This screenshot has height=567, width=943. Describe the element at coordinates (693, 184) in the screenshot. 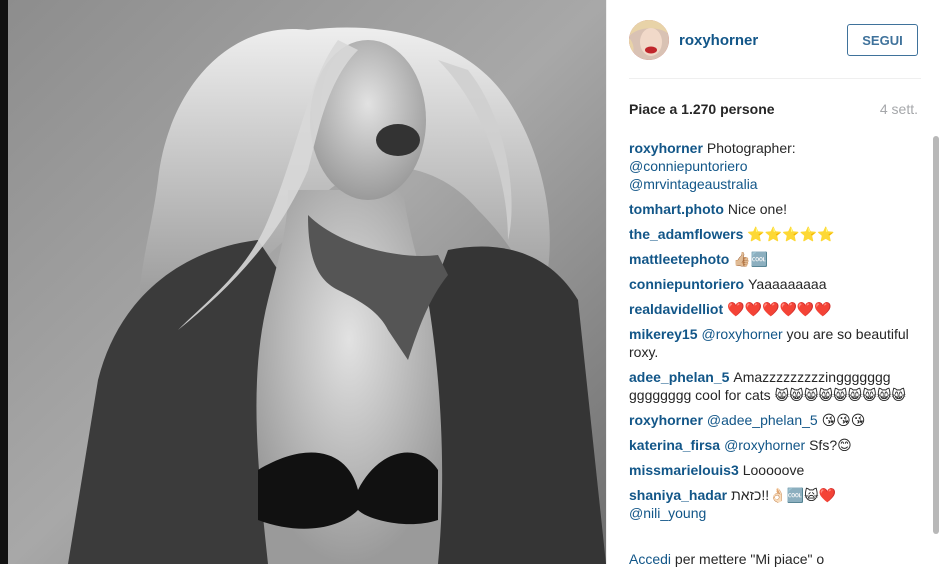

I see `comment-mention: @mrvintageaustralia` at that location.